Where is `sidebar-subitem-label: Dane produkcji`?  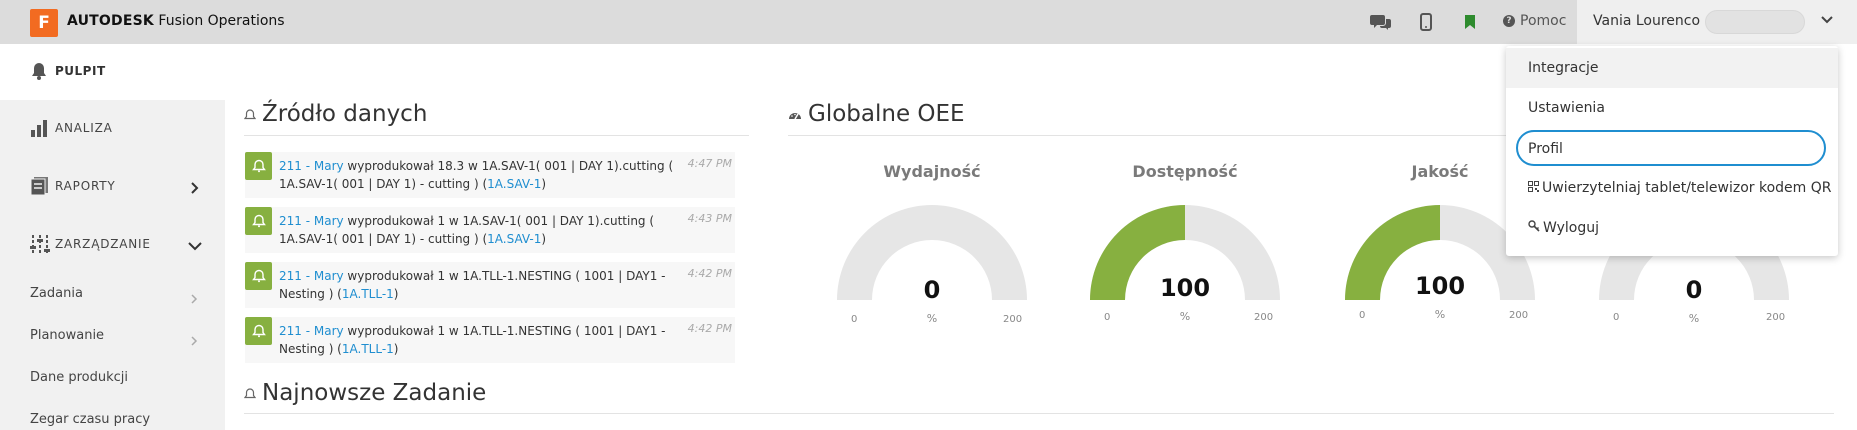
sidebar-subitem-label: Dane produkcji is located at coordinates (79, 377).